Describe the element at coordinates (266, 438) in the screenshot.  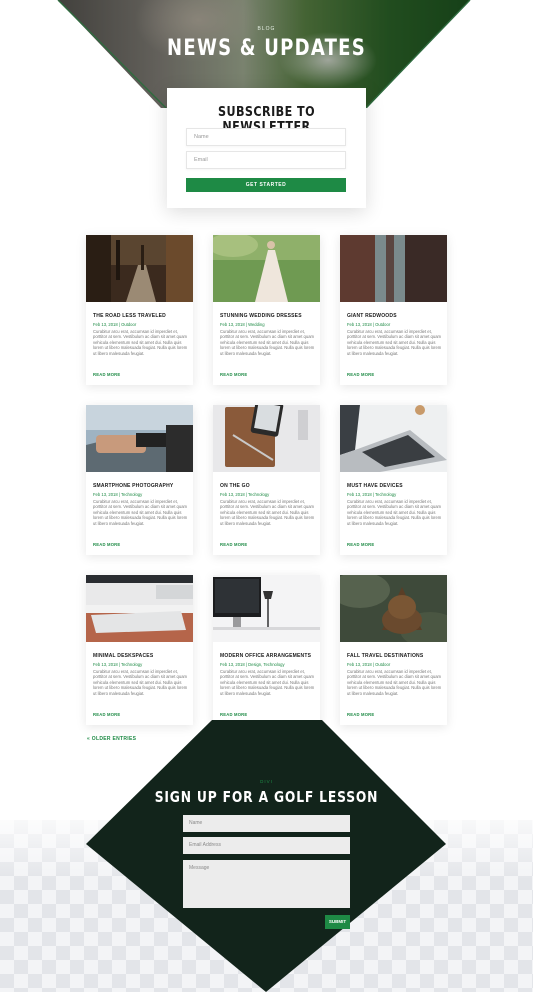
I see `phone-notebook-photo` at that location.